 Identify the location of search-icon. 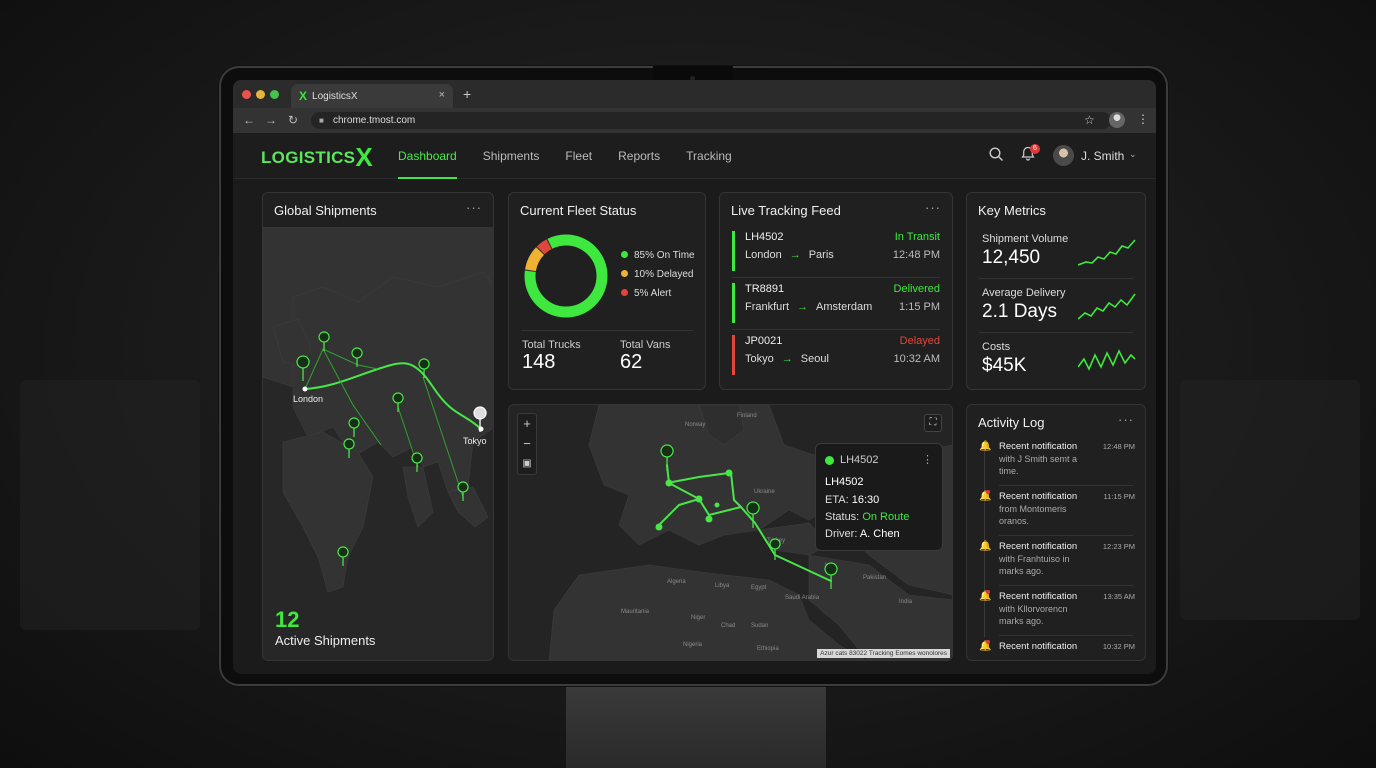
(996, 156).